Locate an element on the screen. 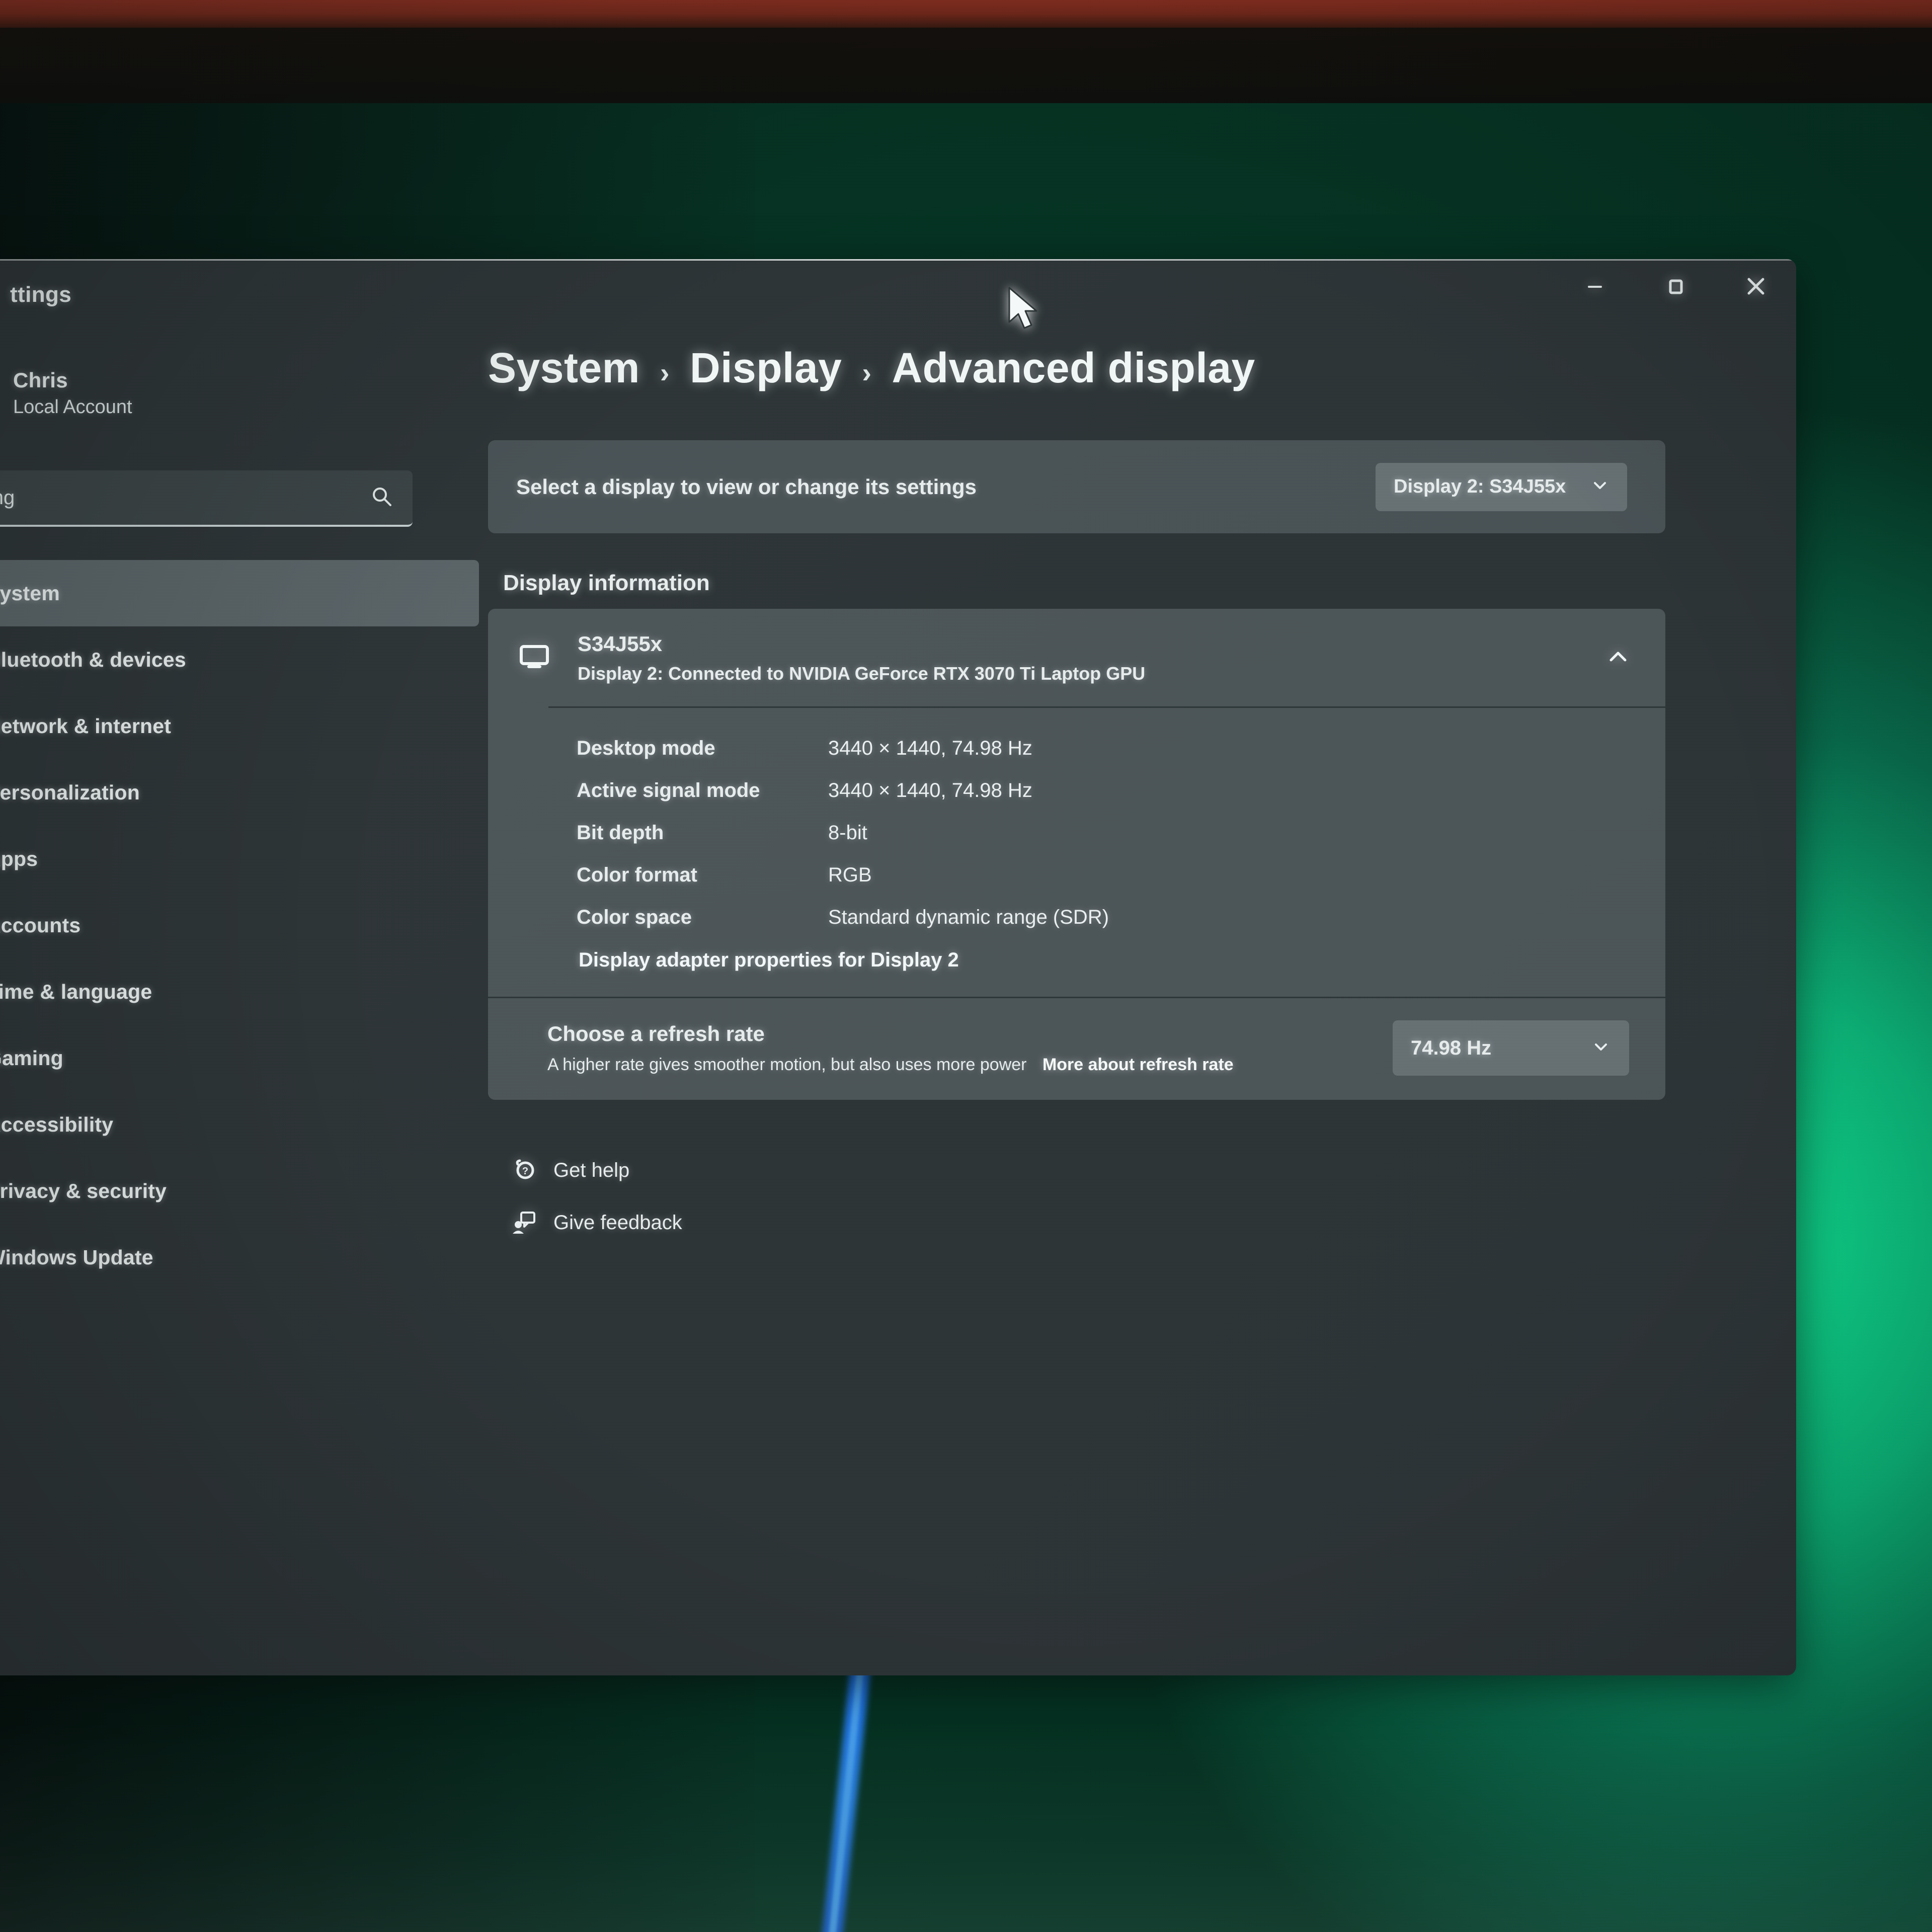  detail-key: Color space is located at coordinates (634, 917).